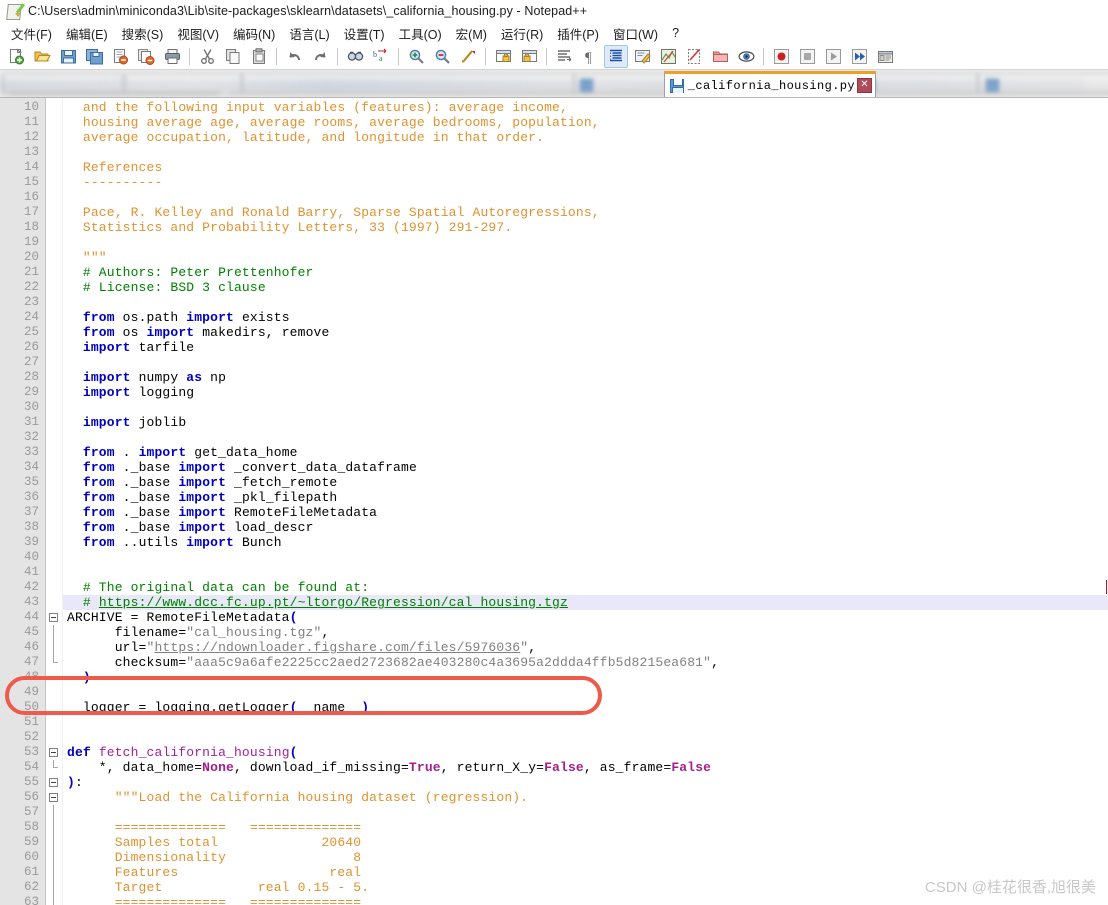 The height and width of the screenshot is (905, 1108). What do you see at coordinates (585, 857) in the screenshot?
I see `code-line: Dimensionality 8` at bounding box center [585, 857].